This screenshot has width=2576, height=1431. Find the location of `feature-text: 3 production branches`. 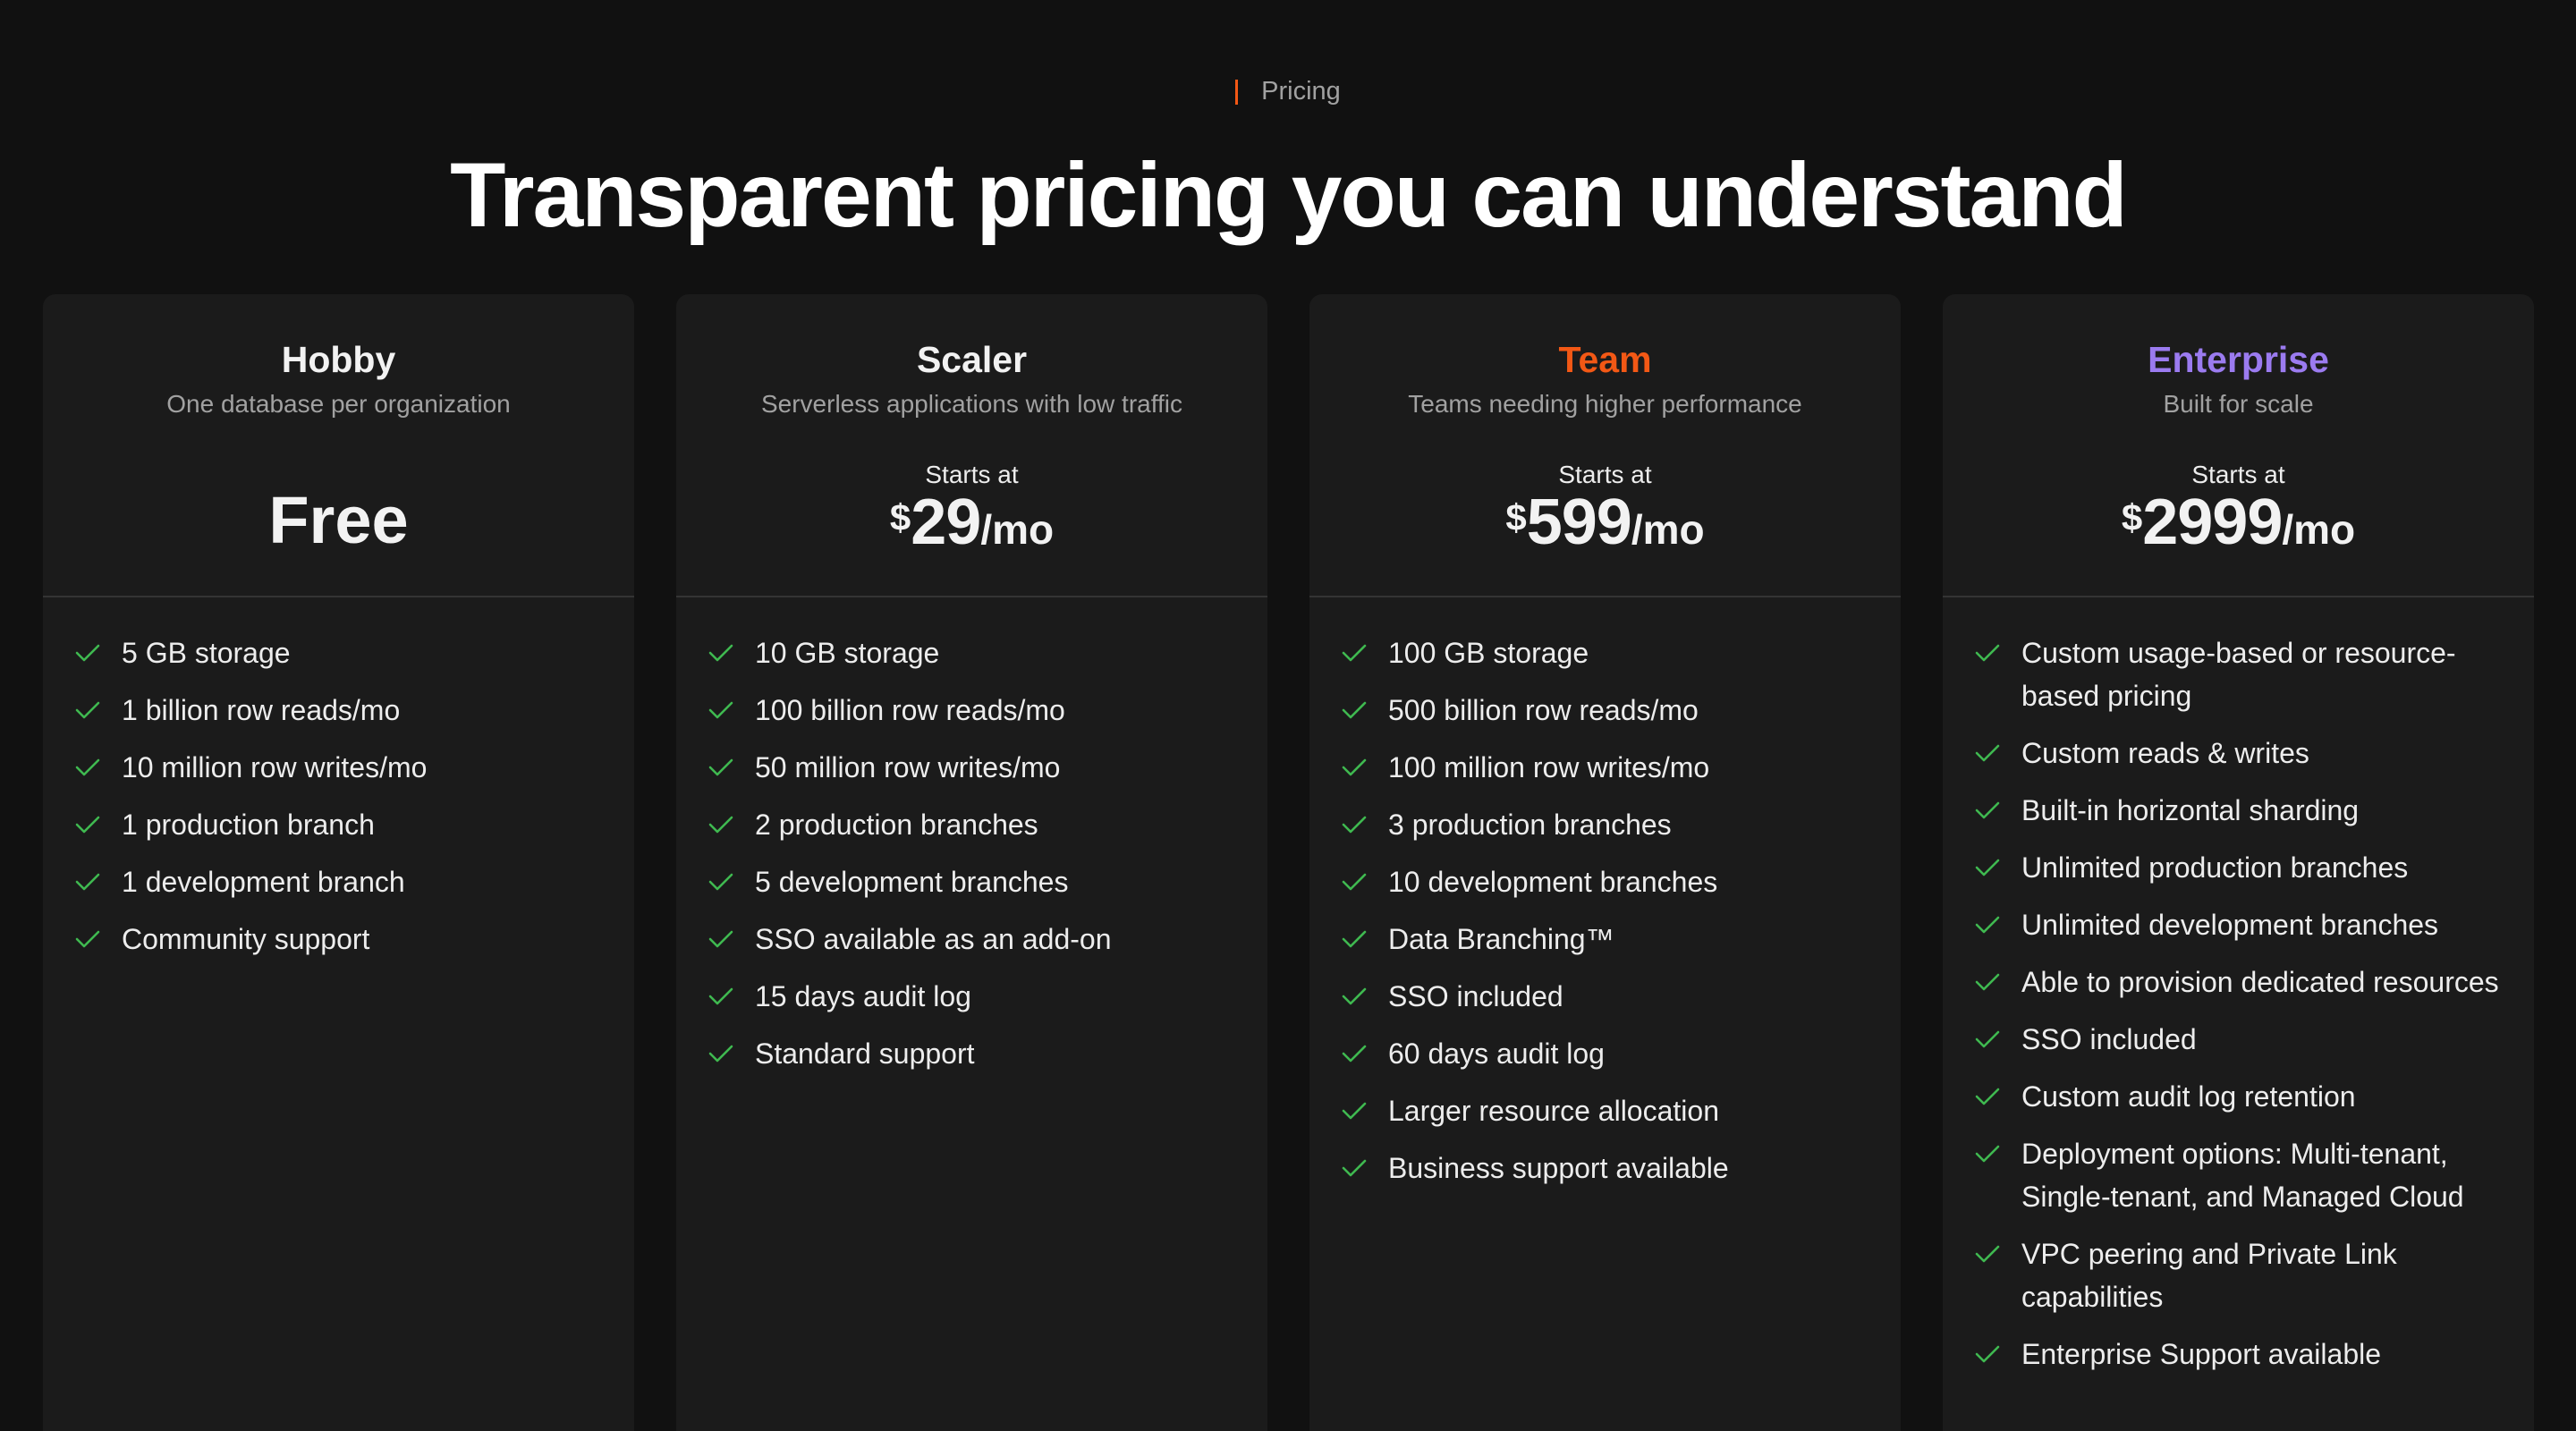

feature-text: 3 production branches is located at coordinates (1530, 825).